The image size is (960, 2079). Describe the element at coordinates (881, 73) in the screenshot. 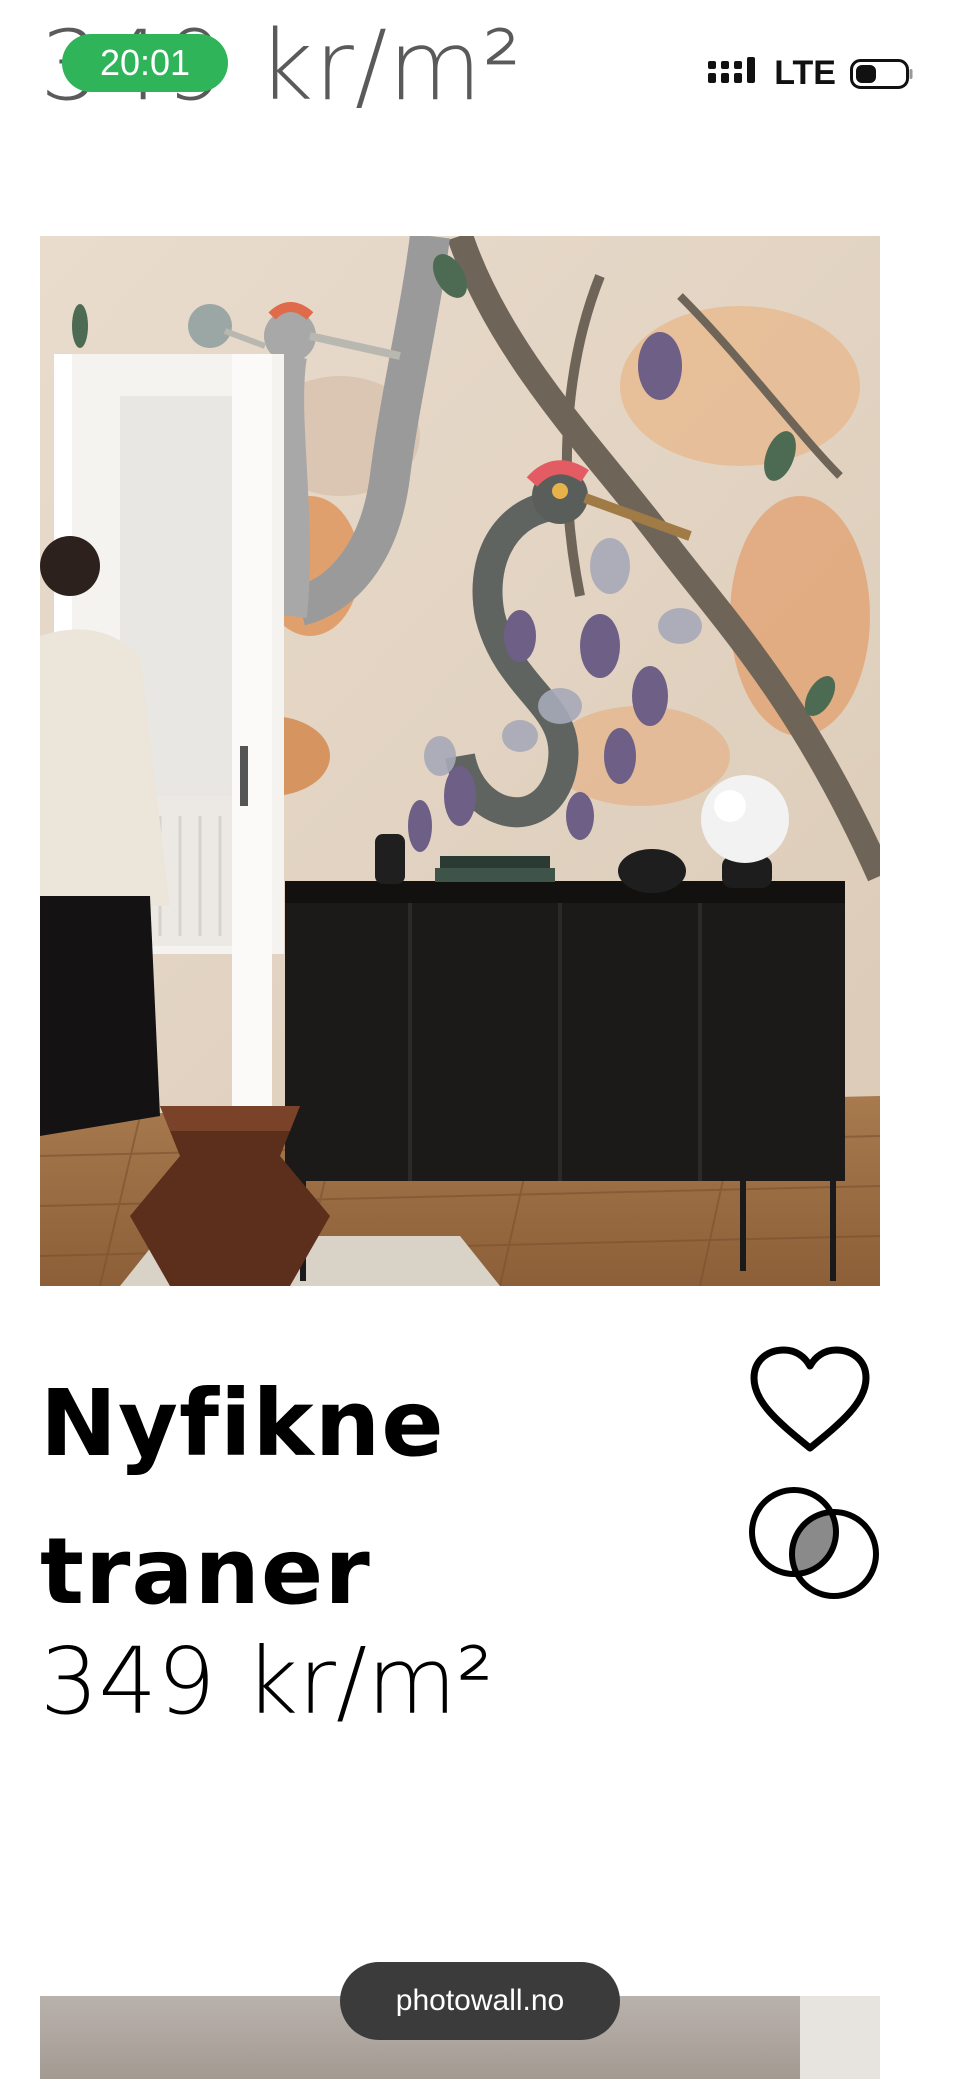

I see `battery-icon` at that location.